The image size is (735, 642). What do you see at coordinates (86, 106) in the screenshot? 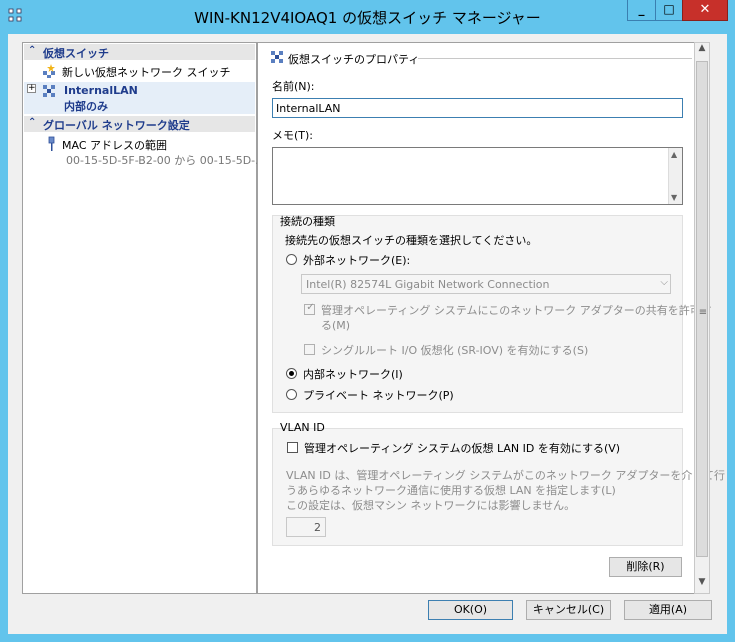
I see `switch-type-label: 内部のみ` at bounding box center [86, 106].